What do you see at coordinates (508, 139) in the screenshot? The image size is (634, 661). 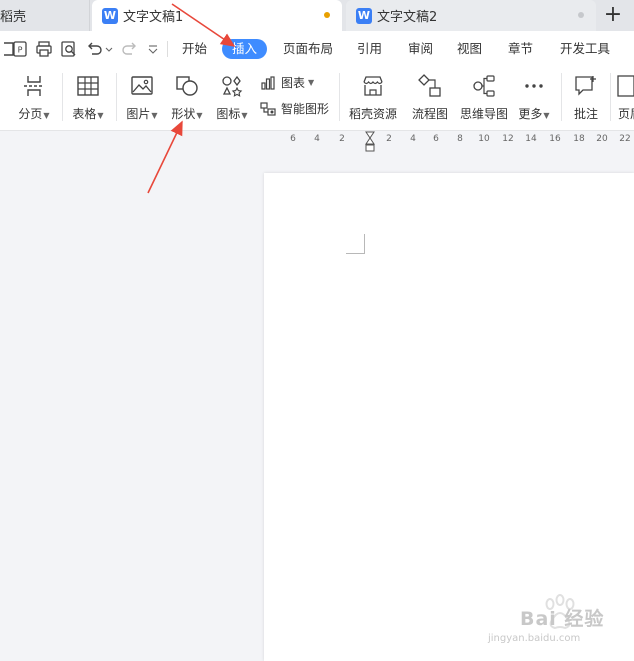 I see `ruler-tick-label: 12` at bounding box center [508, 139].